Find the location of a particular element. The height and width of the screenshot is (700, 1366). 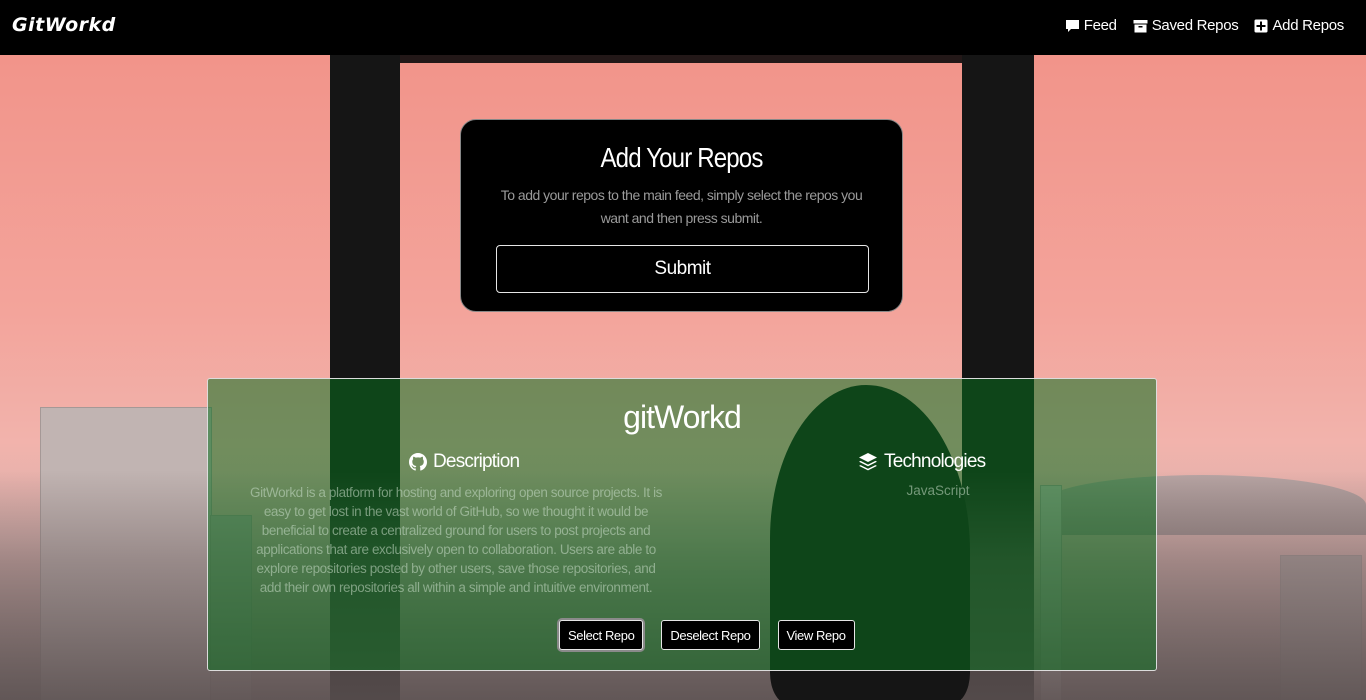

nav-link-label: Saved Repos is located at coordinates (1195, 25).